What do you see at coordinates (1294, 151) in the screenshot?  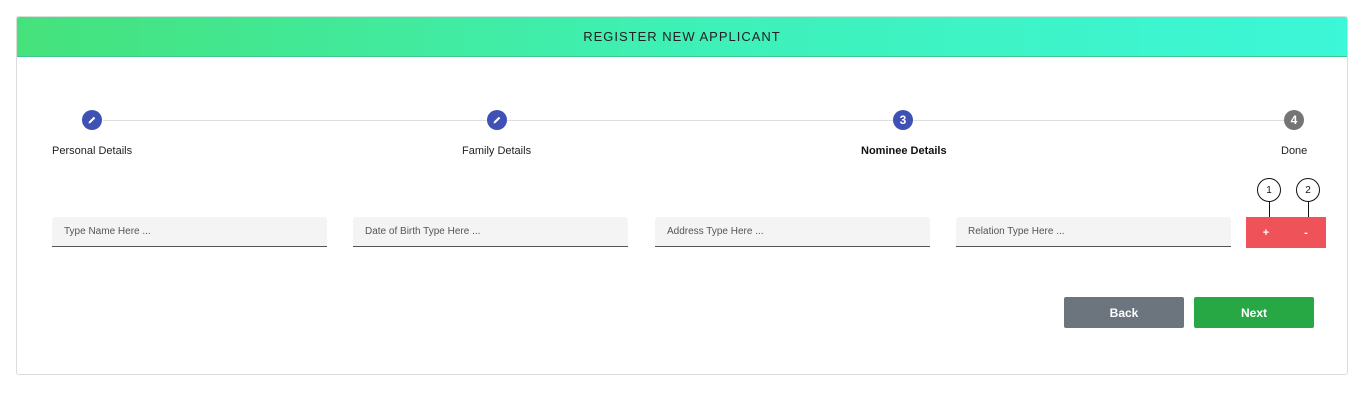 I see `step-4-label: Done` at bounding box center [1294, 151].